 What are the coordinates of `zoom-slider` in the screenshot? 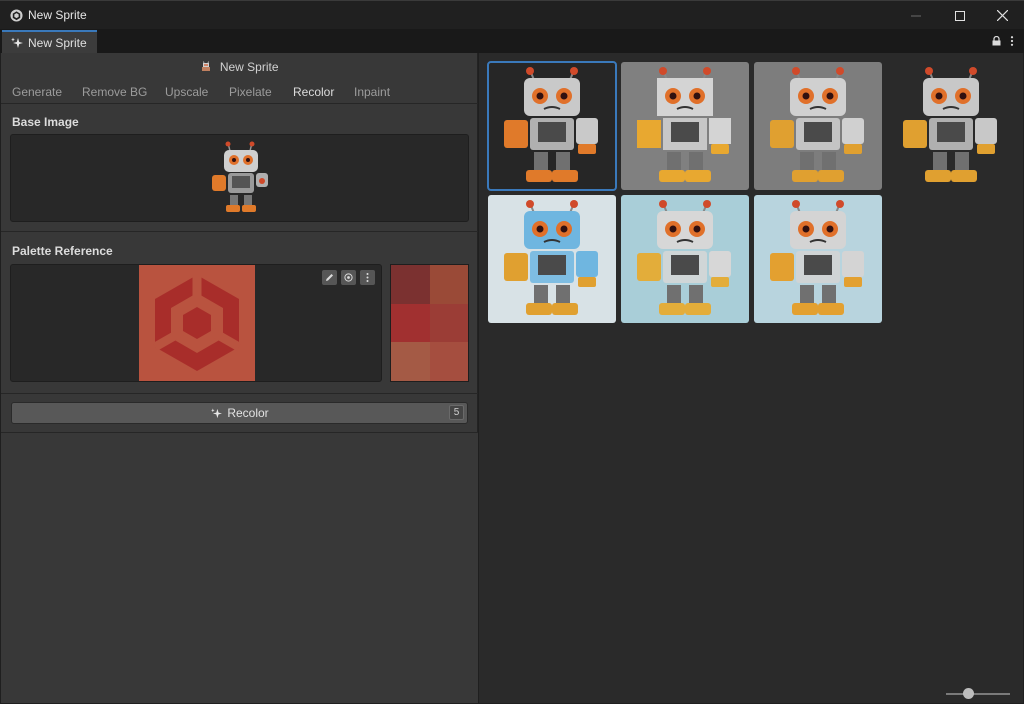 It's located at (978, 694).